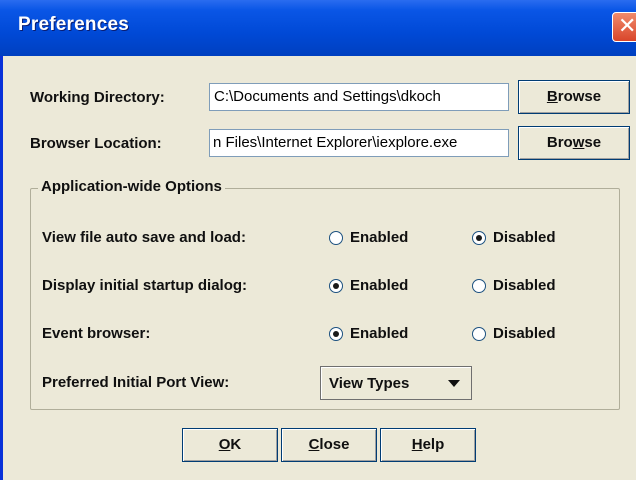 The width and height of the screenshot is (636, 480). What do you see at coordinates (559, 142) in the screenshot?
I see `button-label-prefix: Bro` at bounding box center [559, 142].